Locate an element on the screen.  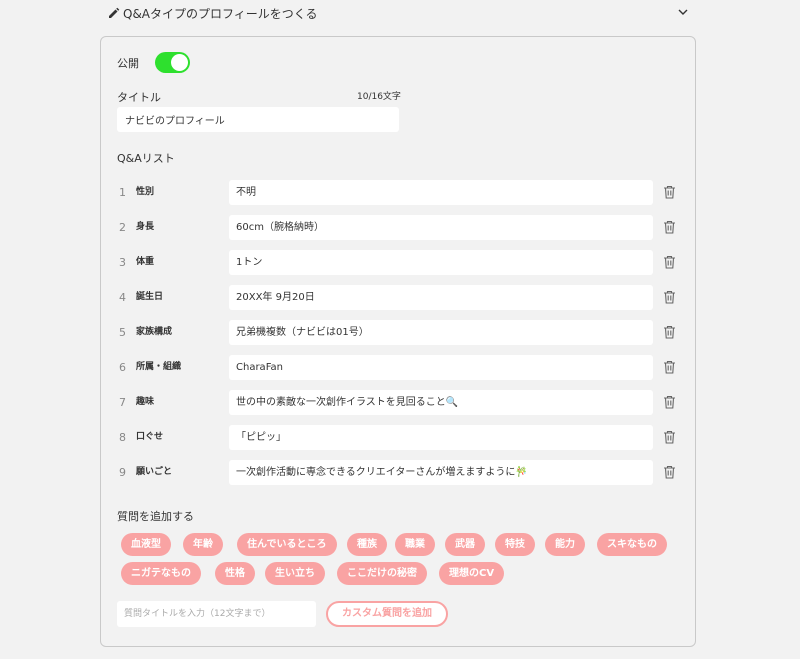
qa-row: 1 性別 不明 is located at coordinates (399, 192).